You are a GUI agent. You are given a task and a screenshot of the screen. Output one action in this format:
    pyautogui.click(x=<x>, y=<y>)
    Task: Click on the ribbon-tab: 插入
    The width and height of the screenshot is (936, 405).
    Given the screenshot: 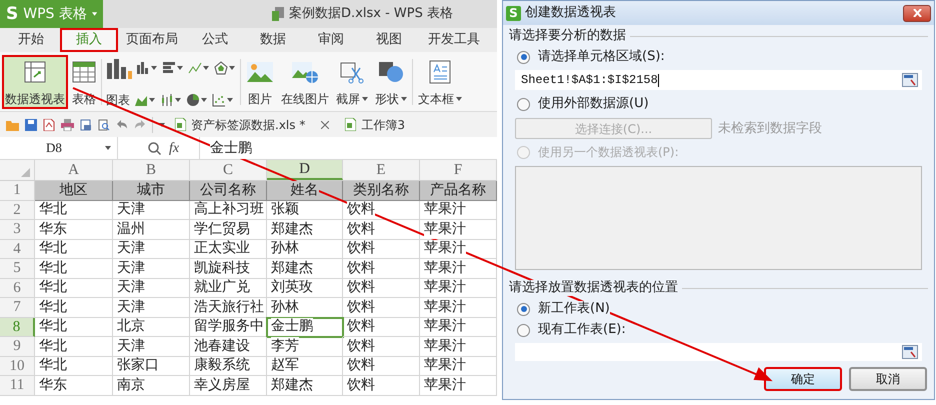 What is the action you would take?
    pyautogui.click(x=89, y=40)
    